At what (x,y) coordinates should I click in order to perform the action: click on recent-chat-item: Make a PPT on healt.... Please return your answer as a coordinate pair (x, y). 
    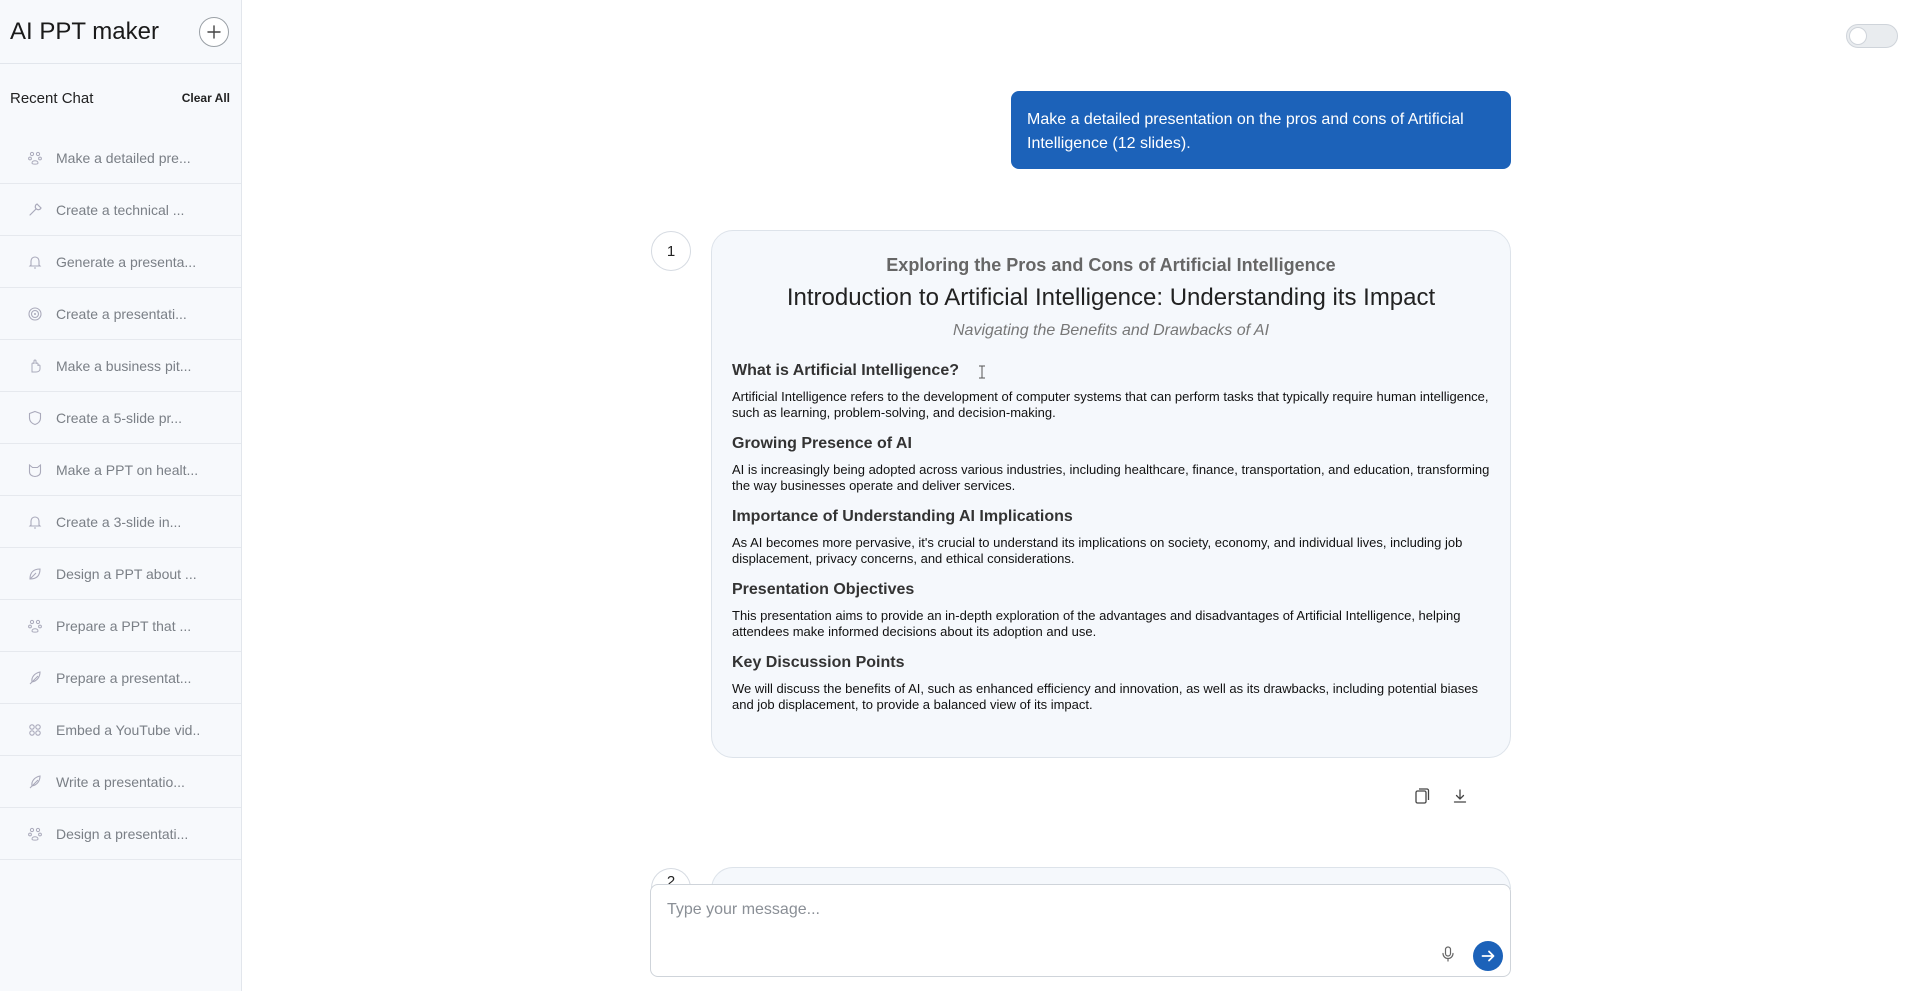
    Looking at the image, I should click on (120, 470).